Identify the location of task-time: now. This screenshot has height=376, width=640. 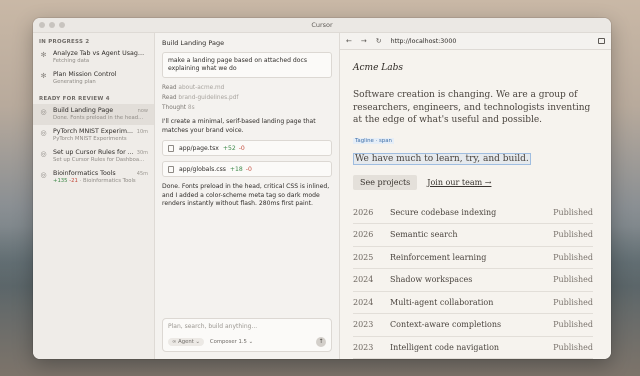
(142, 111).